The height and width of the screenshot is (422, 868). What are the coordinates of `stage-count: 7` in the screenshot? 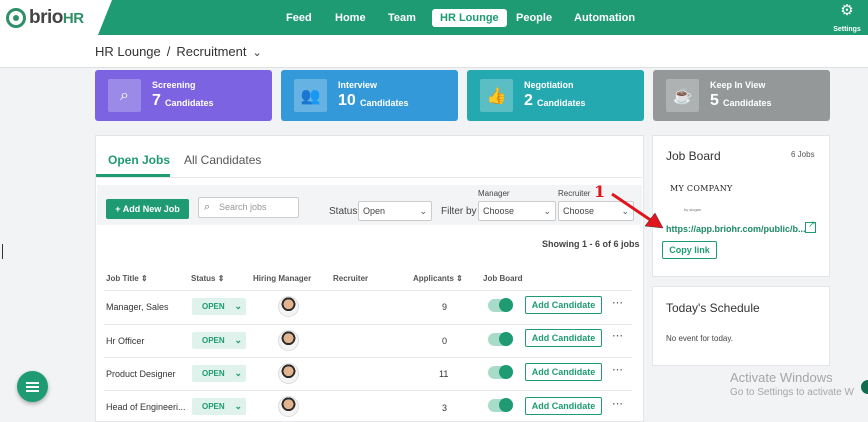 It's located at (156, 100).